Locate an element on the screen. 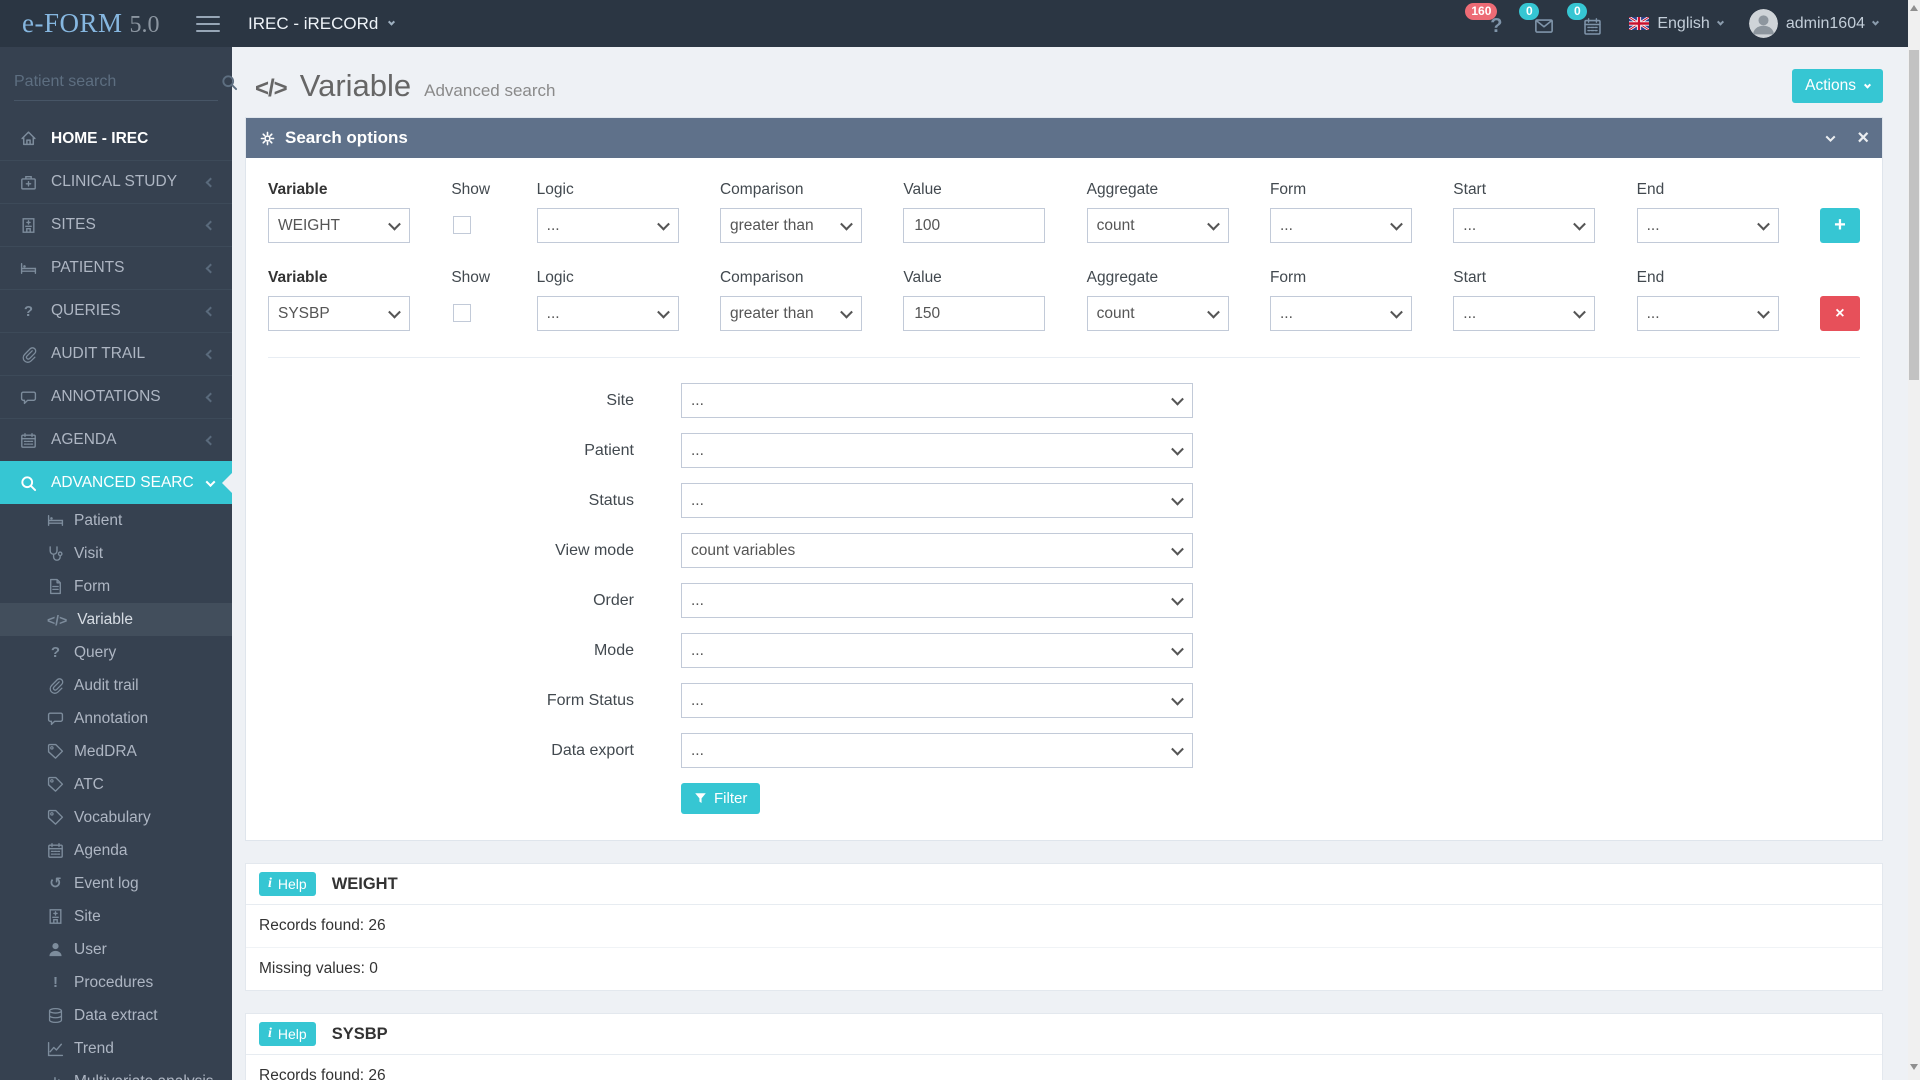  close-icon: × is located at coordinates (1863, 138).